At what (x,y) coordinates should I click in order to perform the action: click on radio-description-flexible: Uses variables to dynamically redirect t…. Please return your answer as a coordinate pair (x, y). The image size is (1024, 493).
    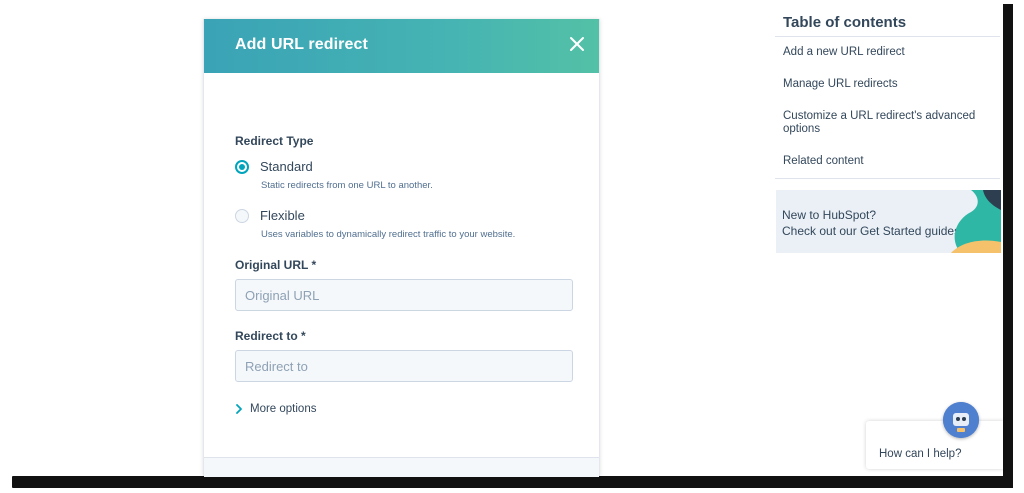
    Looking at the image, I should click on (388, 234).